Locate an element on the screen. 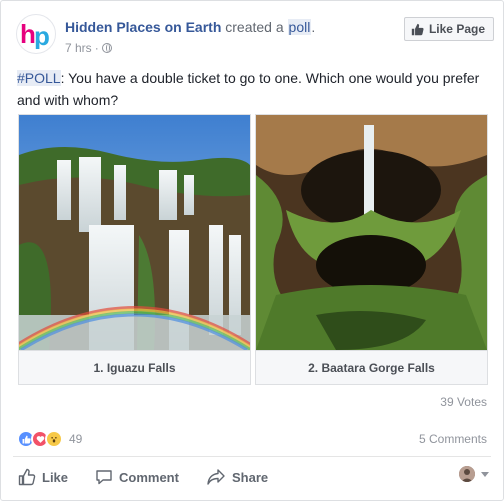 The width and height of the screenshot is (504, 501). viewer-selector is located at coordinates (474, 474).